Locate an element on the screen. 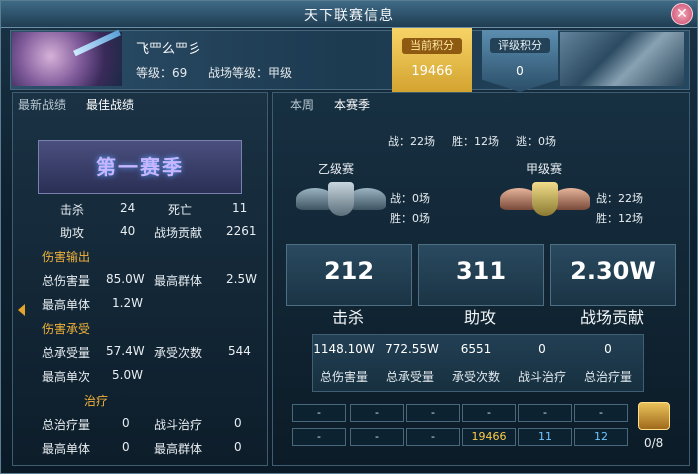 The image size is (698, 474). league-a-battles: 战：22场 is located at coordinates (619, 198).